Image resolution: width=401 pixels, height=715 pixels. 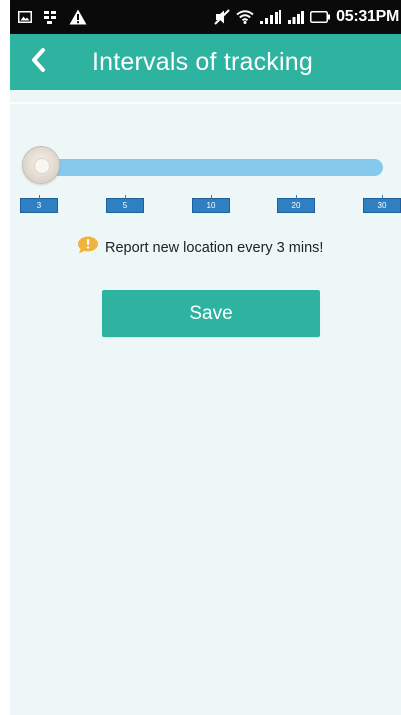 I want to click on tick-label-5: 5, so click(x=125, y=204).